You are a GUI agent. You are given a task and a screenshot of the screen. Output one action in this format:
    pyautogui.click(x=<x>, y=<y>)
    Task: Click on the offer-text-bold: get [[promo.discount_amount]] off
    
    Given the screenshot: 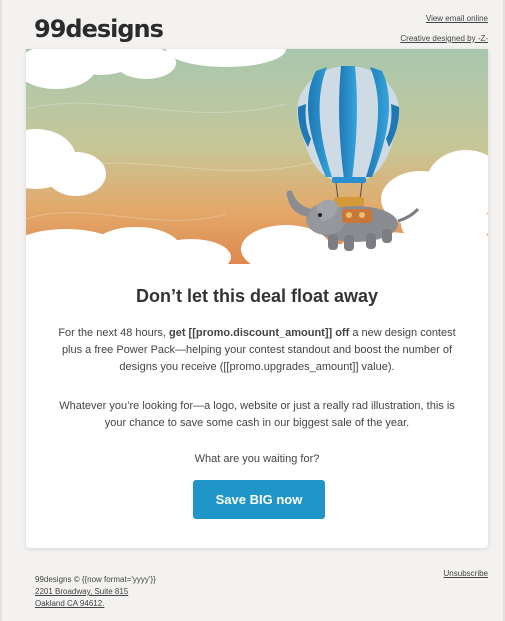 What is the action you would take?
    pyautogui.click(x=259, y=333)
    